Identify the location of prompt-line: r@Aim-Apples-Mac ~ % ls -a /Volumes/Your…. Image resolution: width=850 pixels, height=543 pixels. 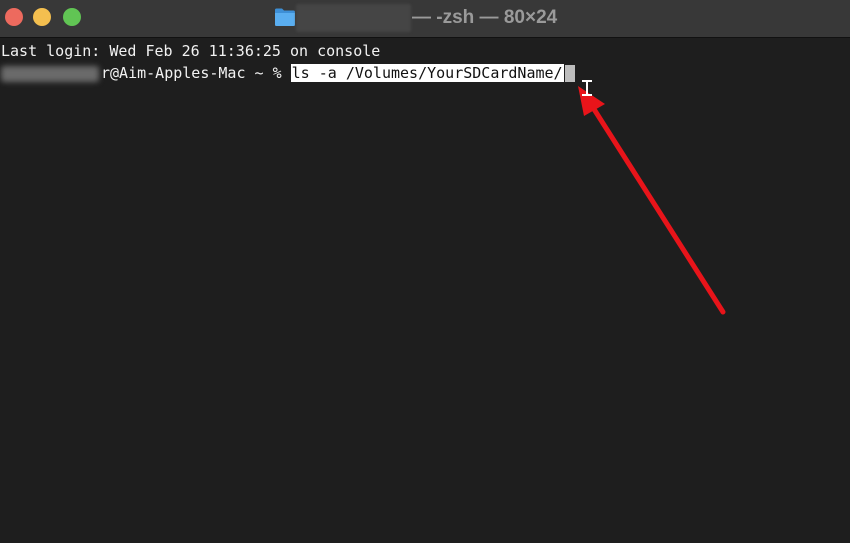
(288, 73).